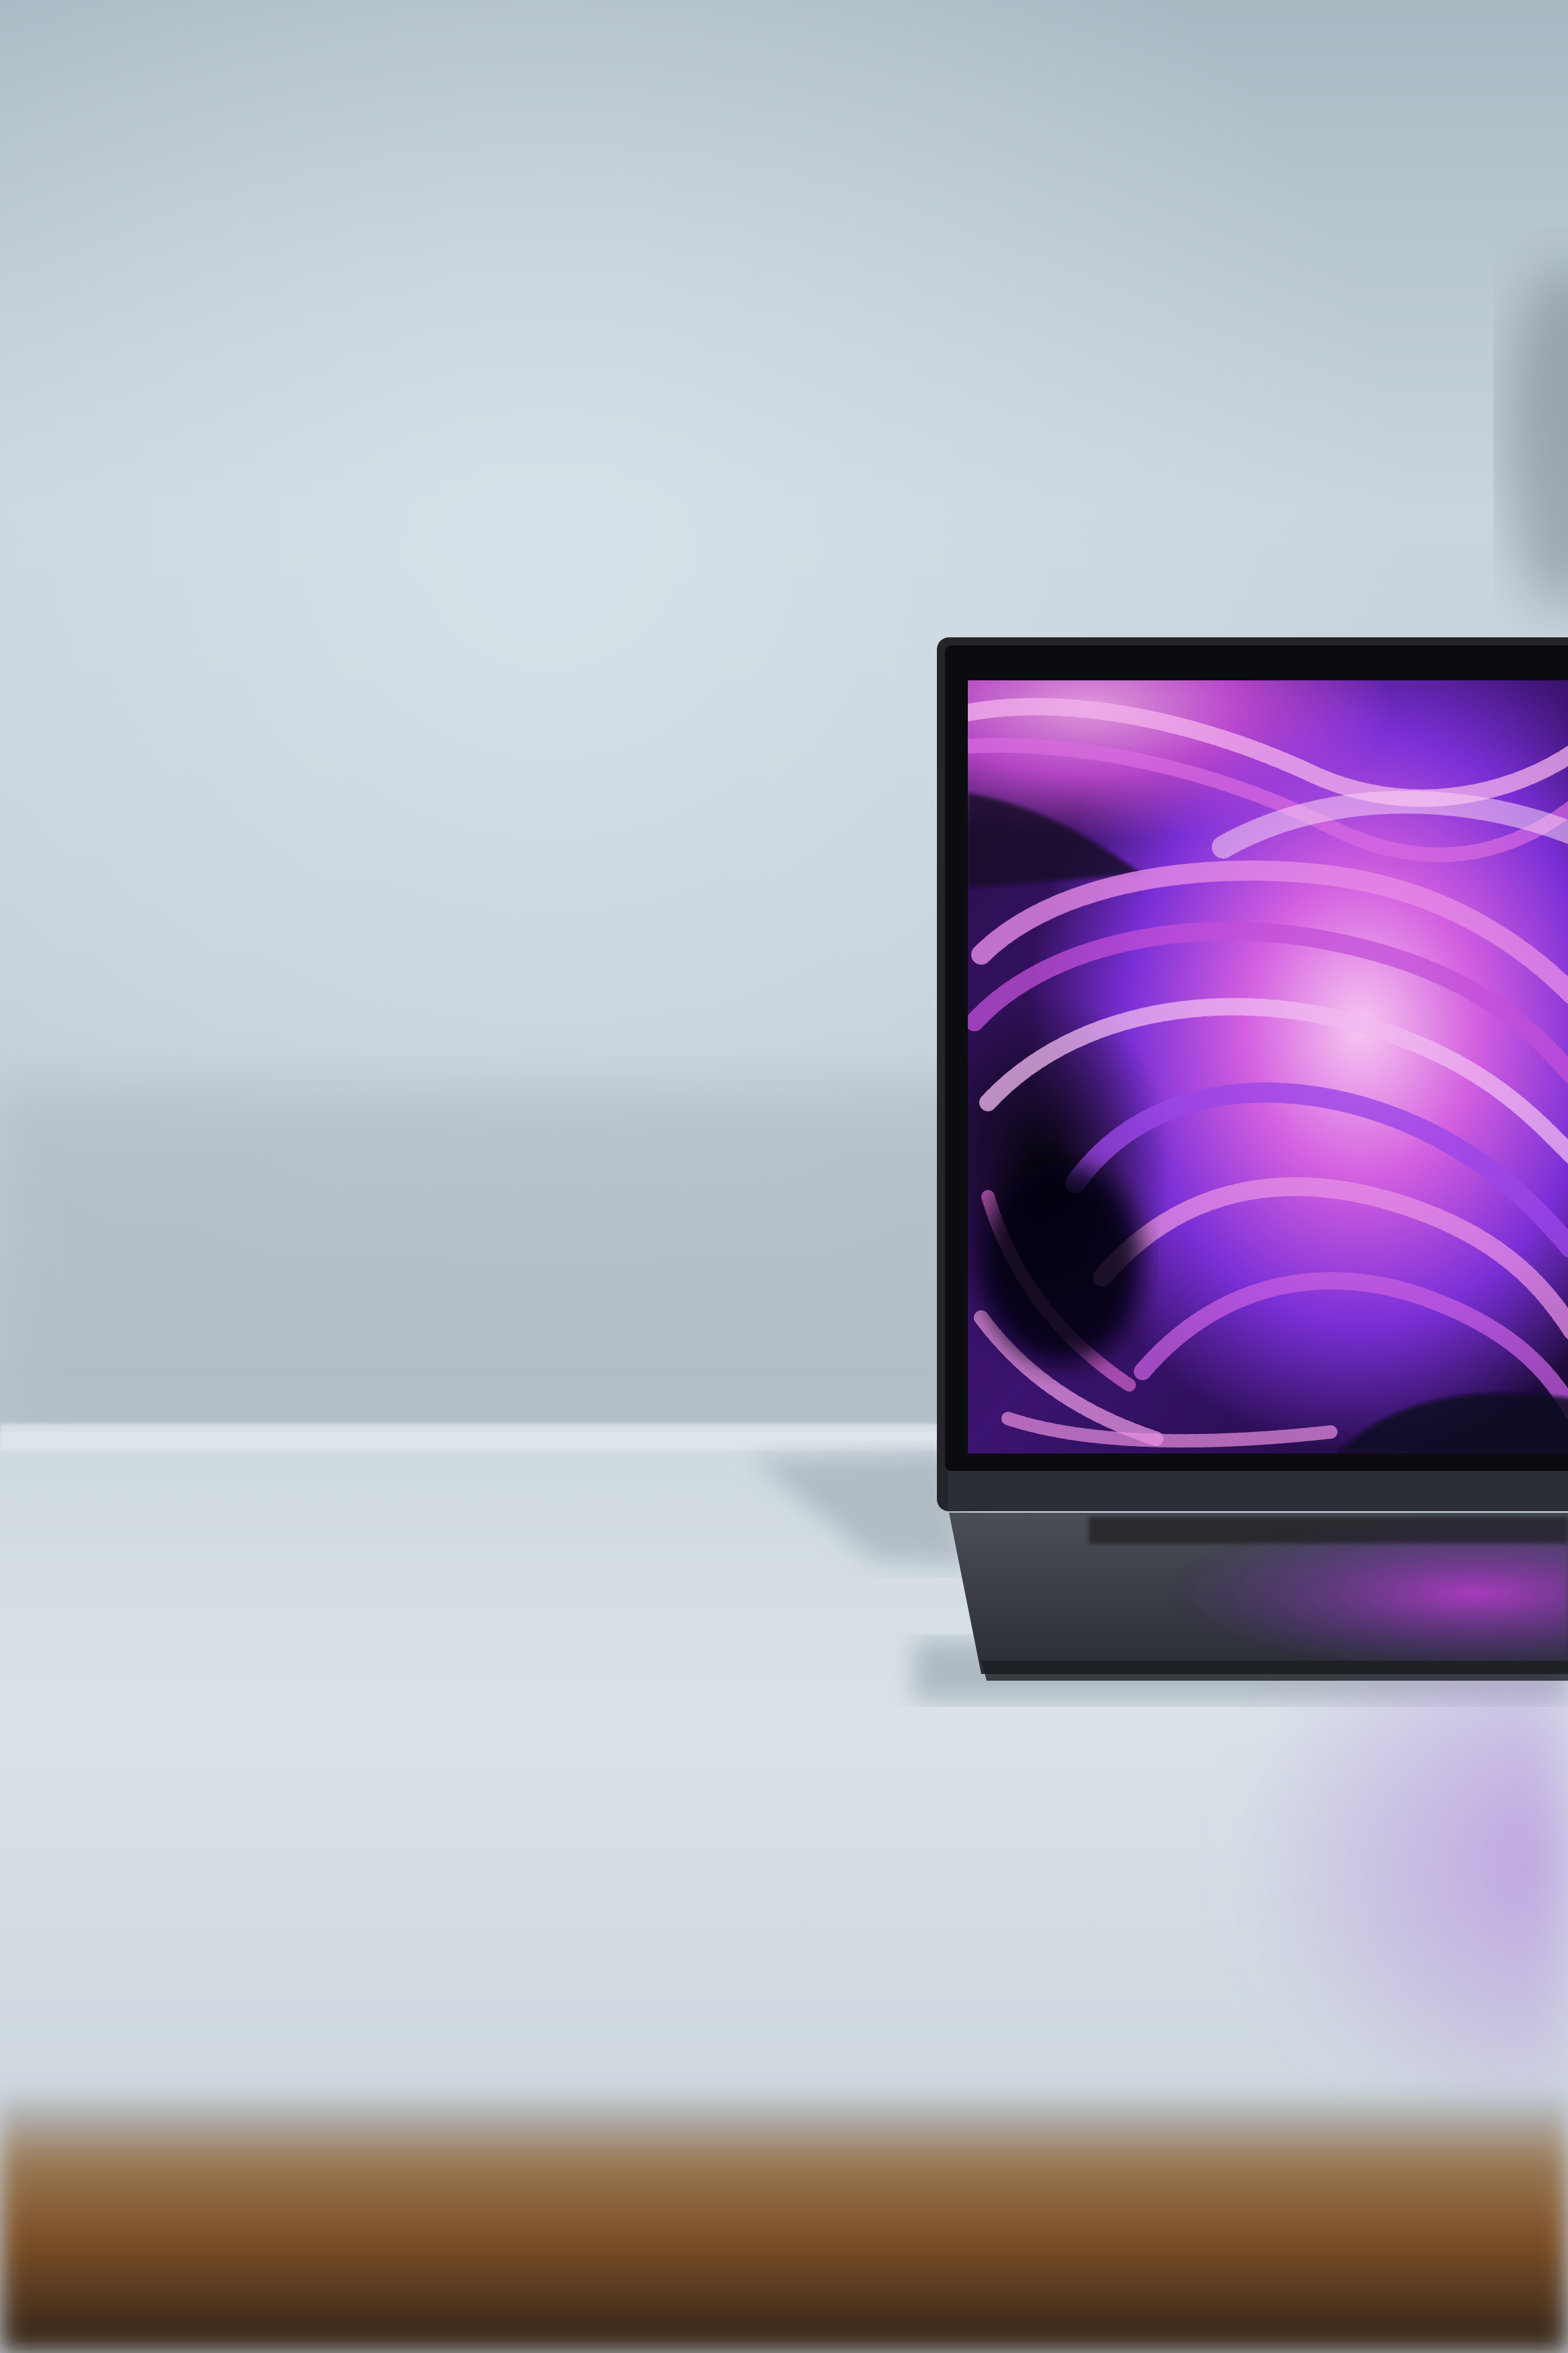 The height and width of the screenshot is (2353, 1568). Describe the element at coordinates (1258, 1491) in the screenshot. I see `laptop-hinge` at that location.